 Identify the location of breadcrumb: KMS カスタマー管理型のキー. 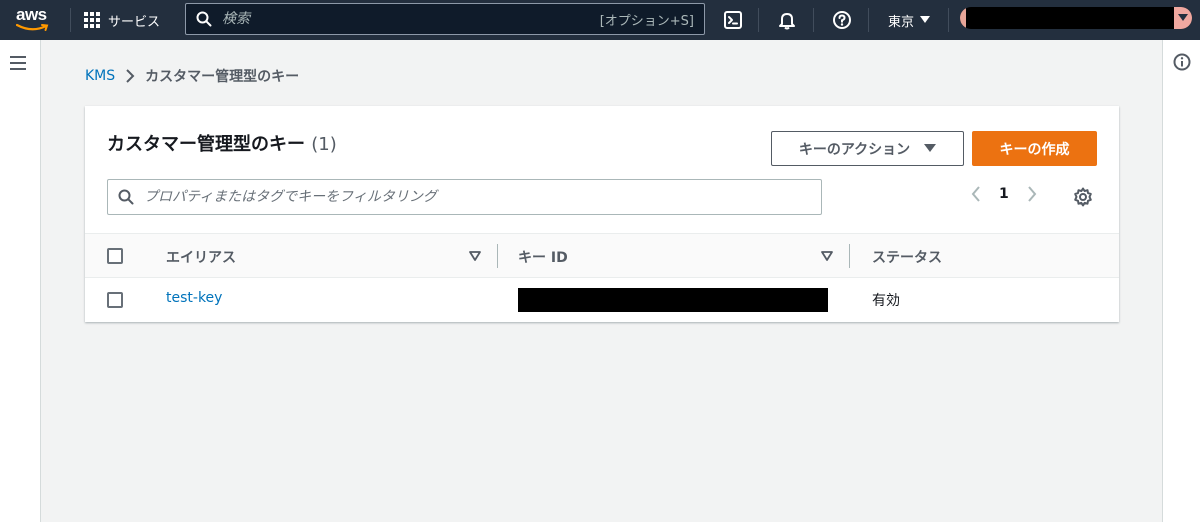
(192, 76).